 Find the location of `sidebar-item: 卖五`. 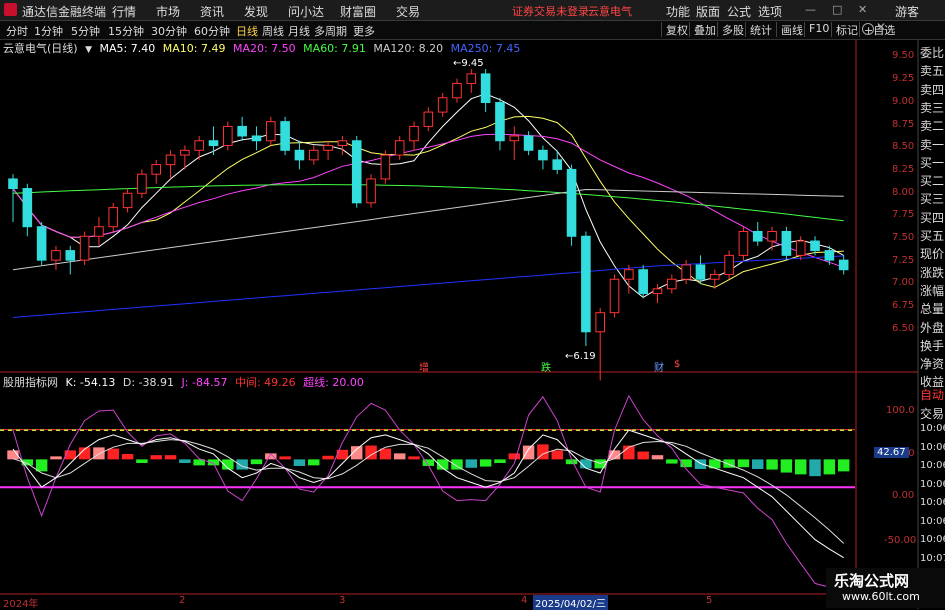

sidebar-item: 卖五 is located at coordinates (932, 70).